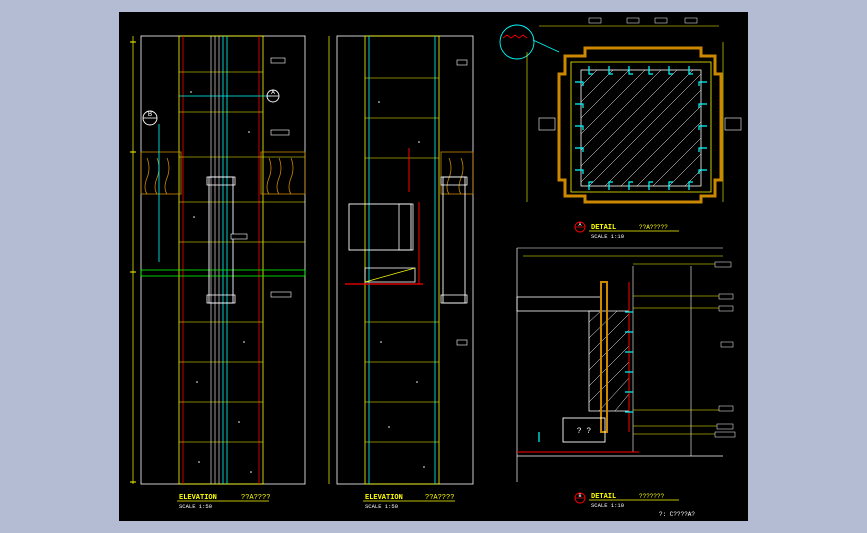  Describe the element at coordinates (195, 506) in the screenshot. I see `elevation-a-scale: SCALE 1:50` at that location.